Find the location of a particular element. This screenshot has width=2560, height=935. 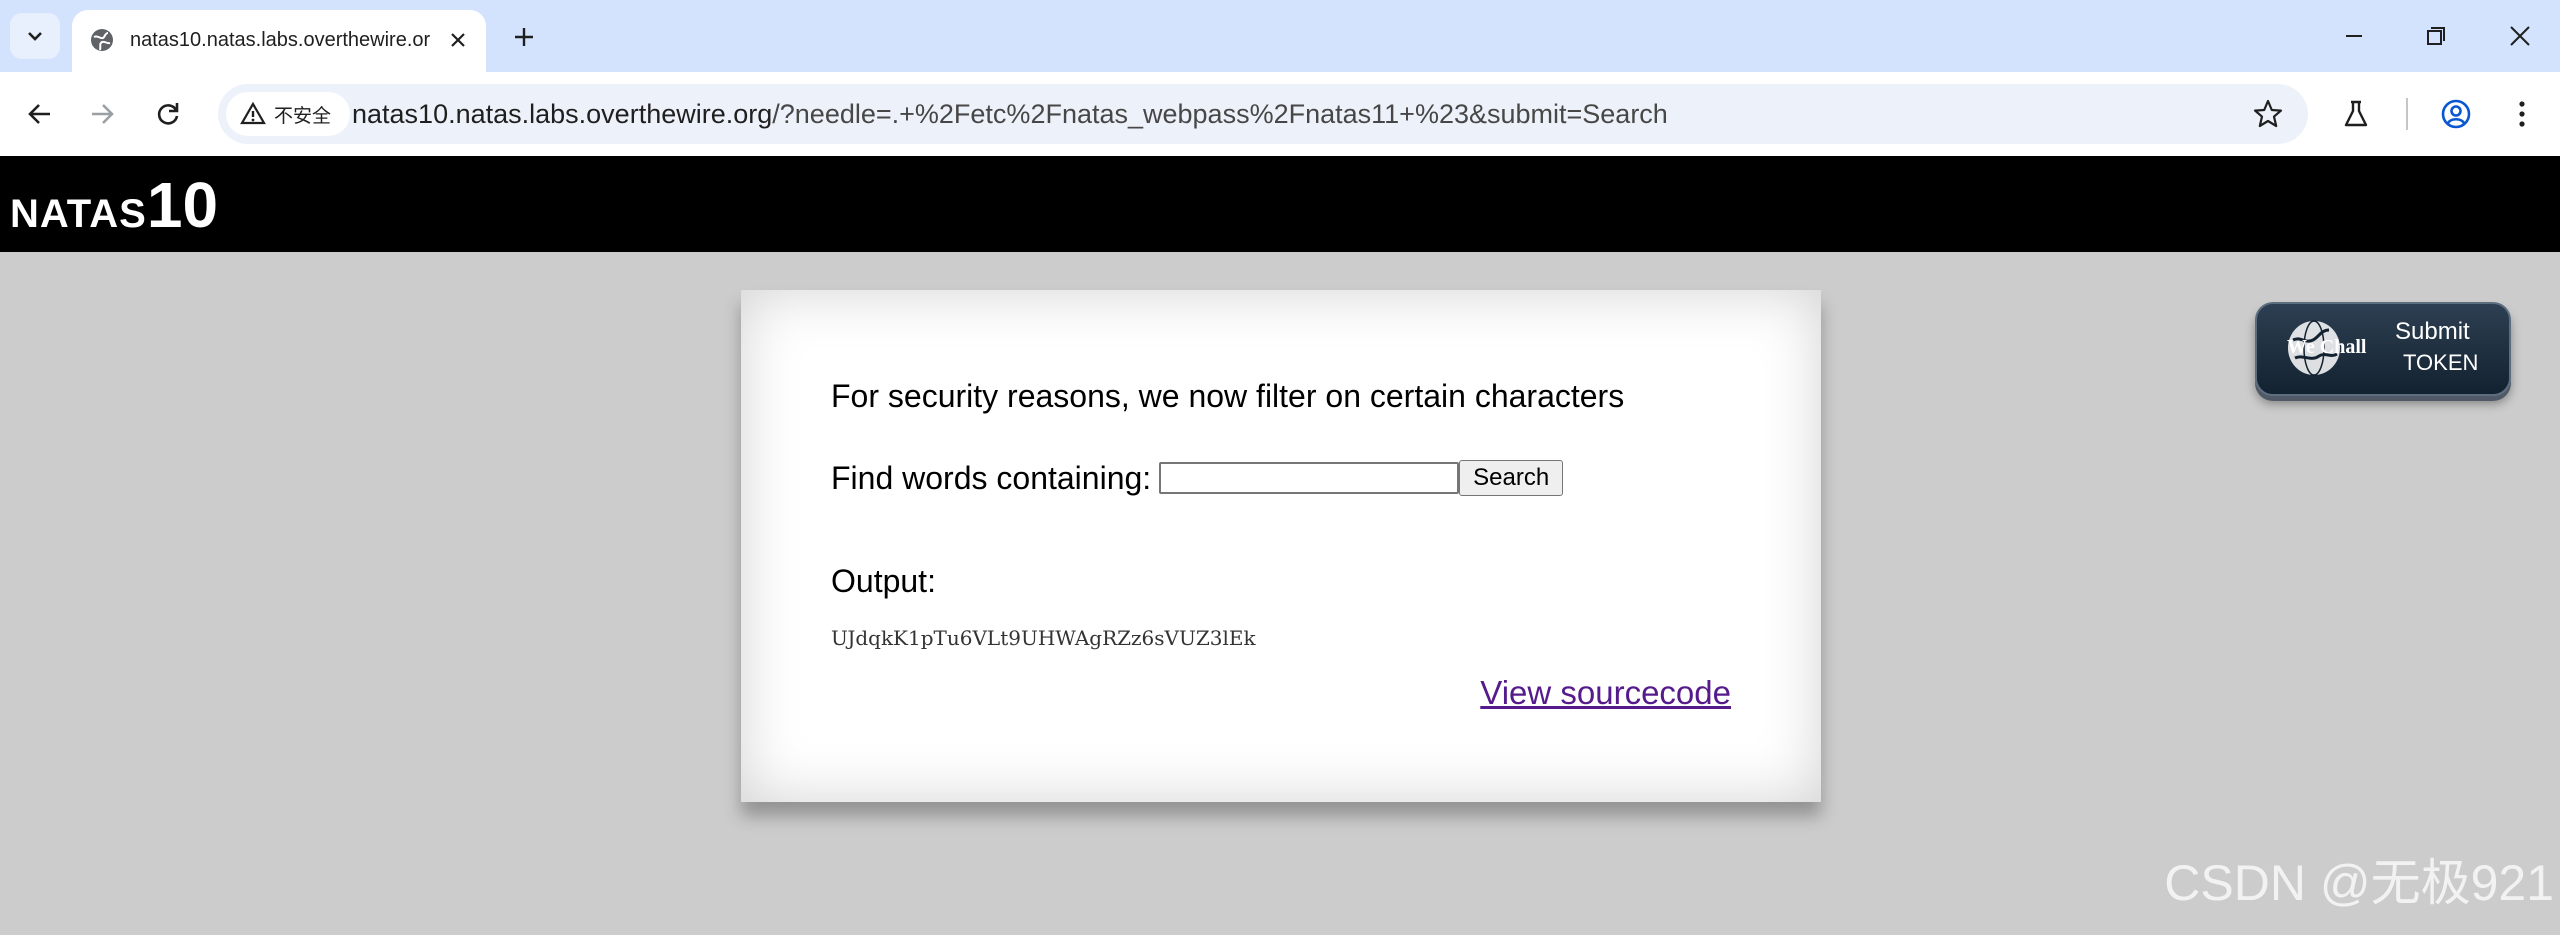

plus-icon is located at coordinates (524, 37).